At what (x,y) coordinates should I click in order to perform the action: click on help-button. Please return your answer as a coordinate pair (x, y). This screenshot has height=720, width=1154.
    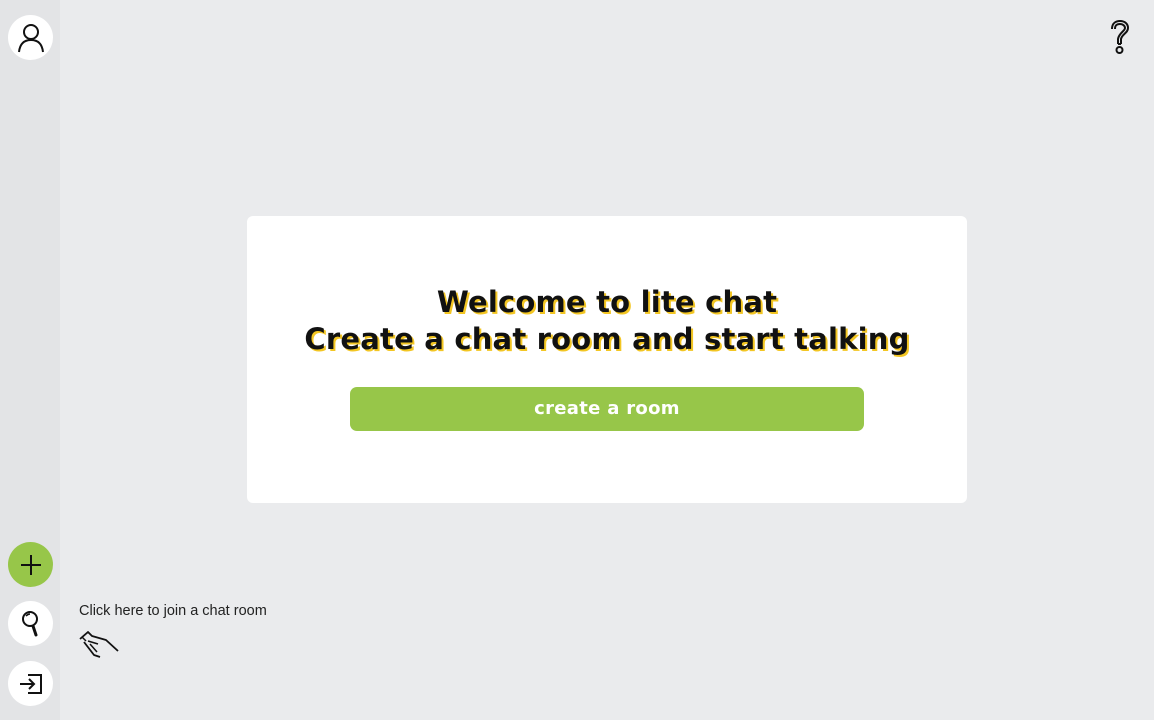
    Looking at the image, I should click on (1120, 39).